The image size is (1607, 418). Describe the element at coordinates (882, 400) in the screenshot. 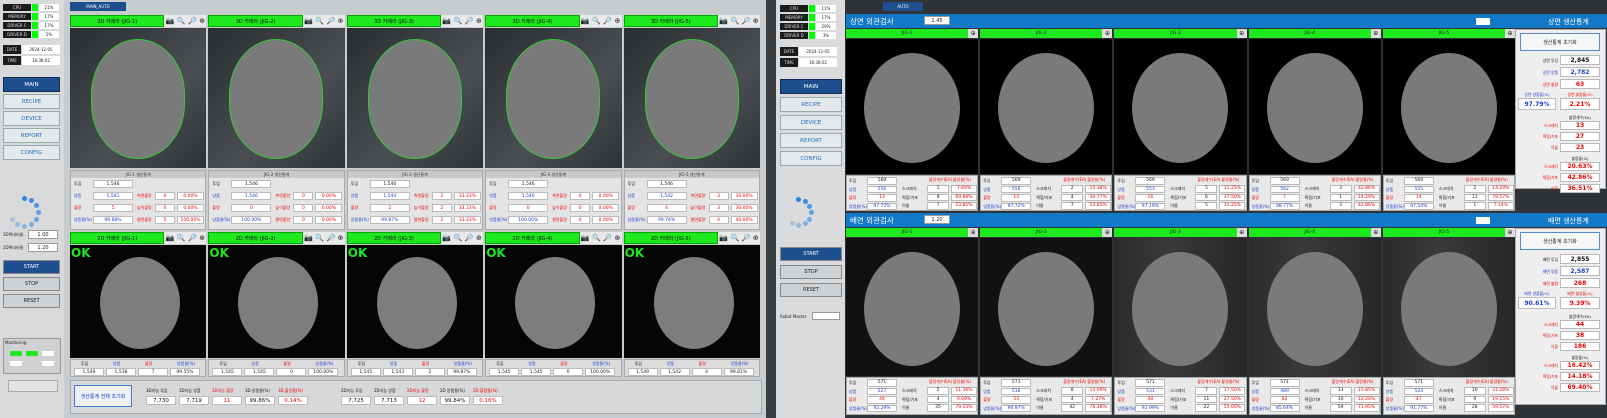

I see `result-ng: 44` at that location.